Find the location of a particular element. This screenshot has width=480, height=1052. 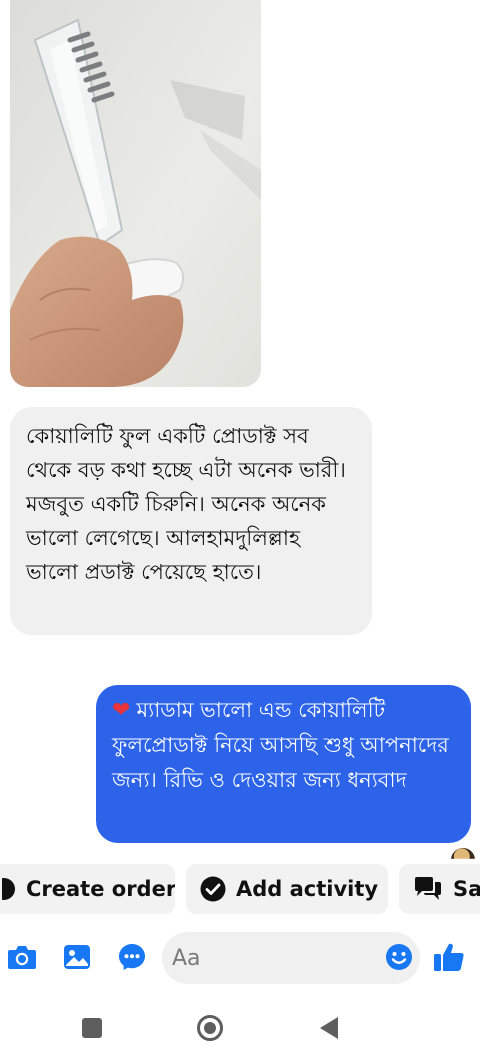

message-input is located at coordinates (291, 958).